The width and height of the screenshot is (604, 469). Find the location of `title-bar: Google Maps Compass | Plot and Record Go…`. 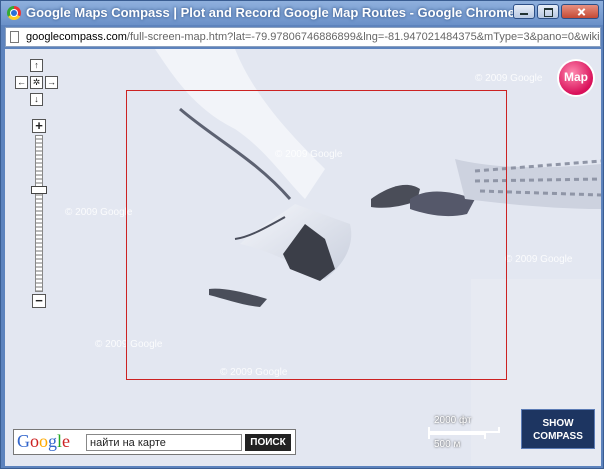

title-bar: Google Maps Compass | Plot and Record Go… is located at coordinates (302, 13).